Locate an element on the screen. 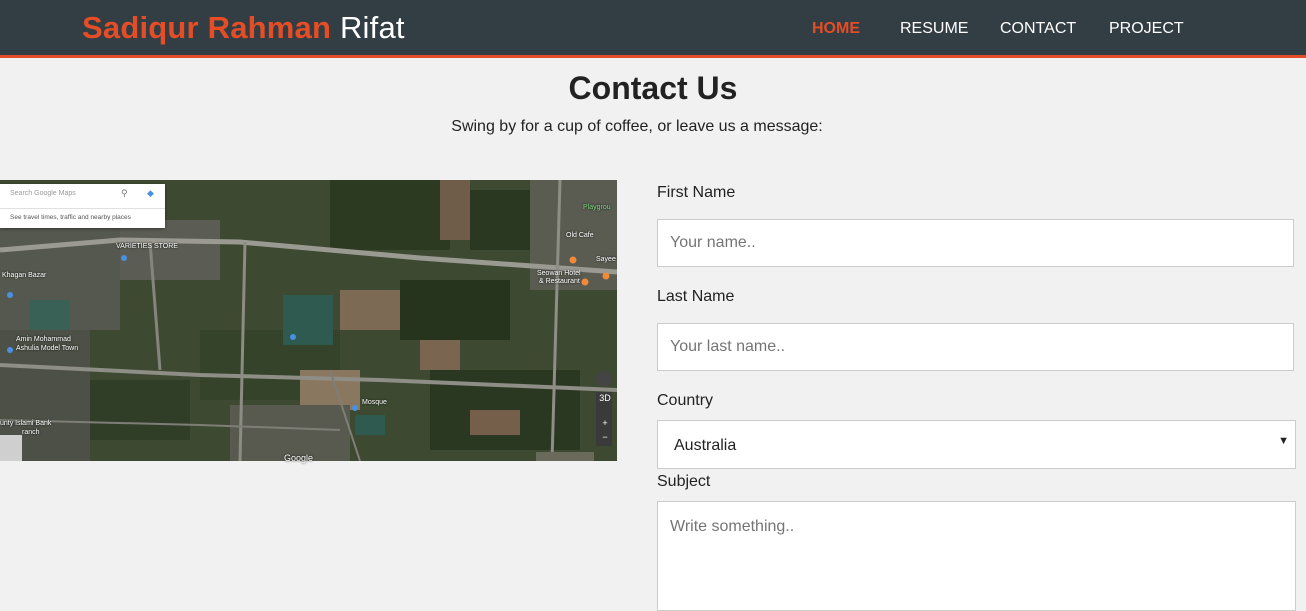 The height and width of the screenshot is (611, 1306). last-name-input is located at coordinates (975, 347).